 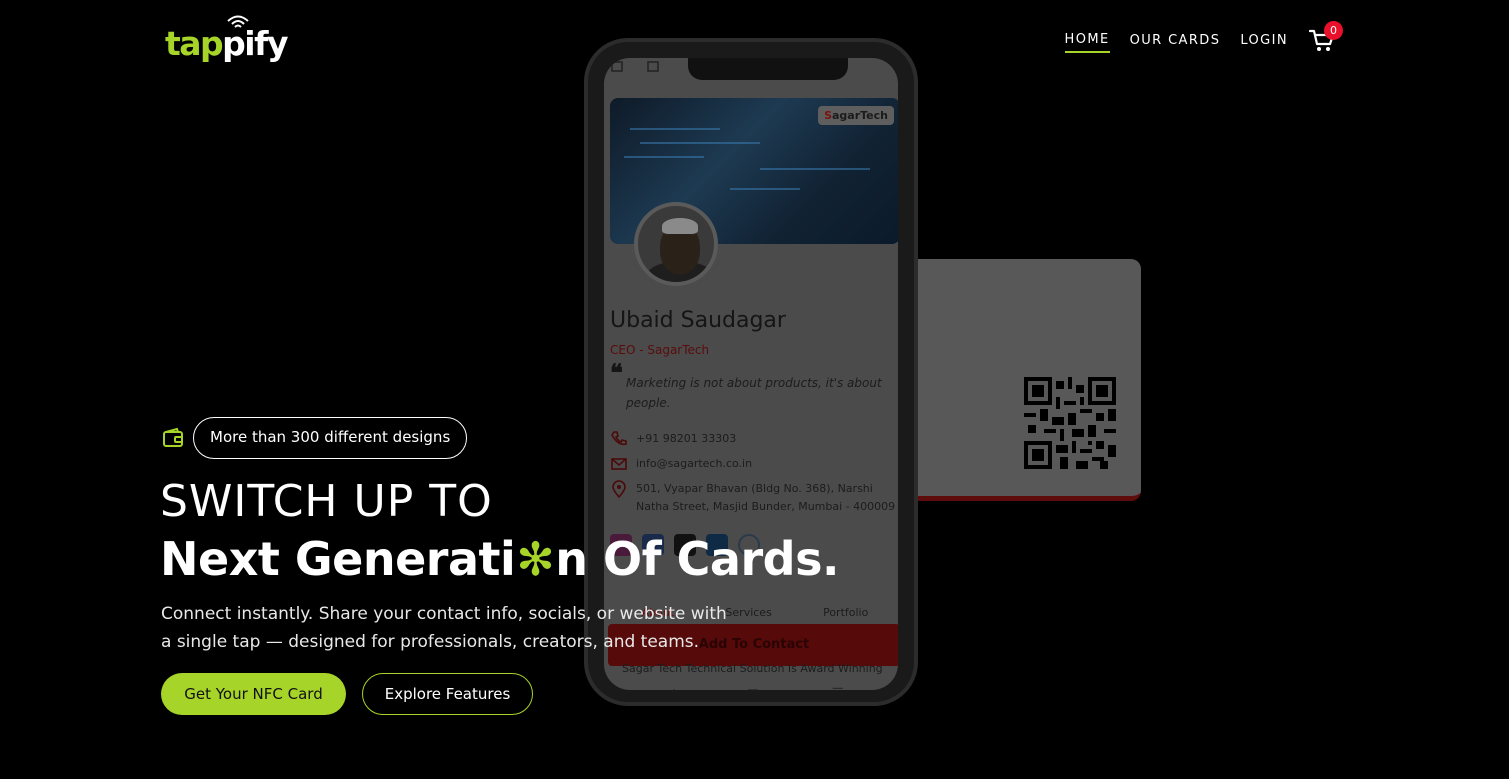 I want to click on profile-name: Ubaid Saudagar, so click(x=698, y=320).